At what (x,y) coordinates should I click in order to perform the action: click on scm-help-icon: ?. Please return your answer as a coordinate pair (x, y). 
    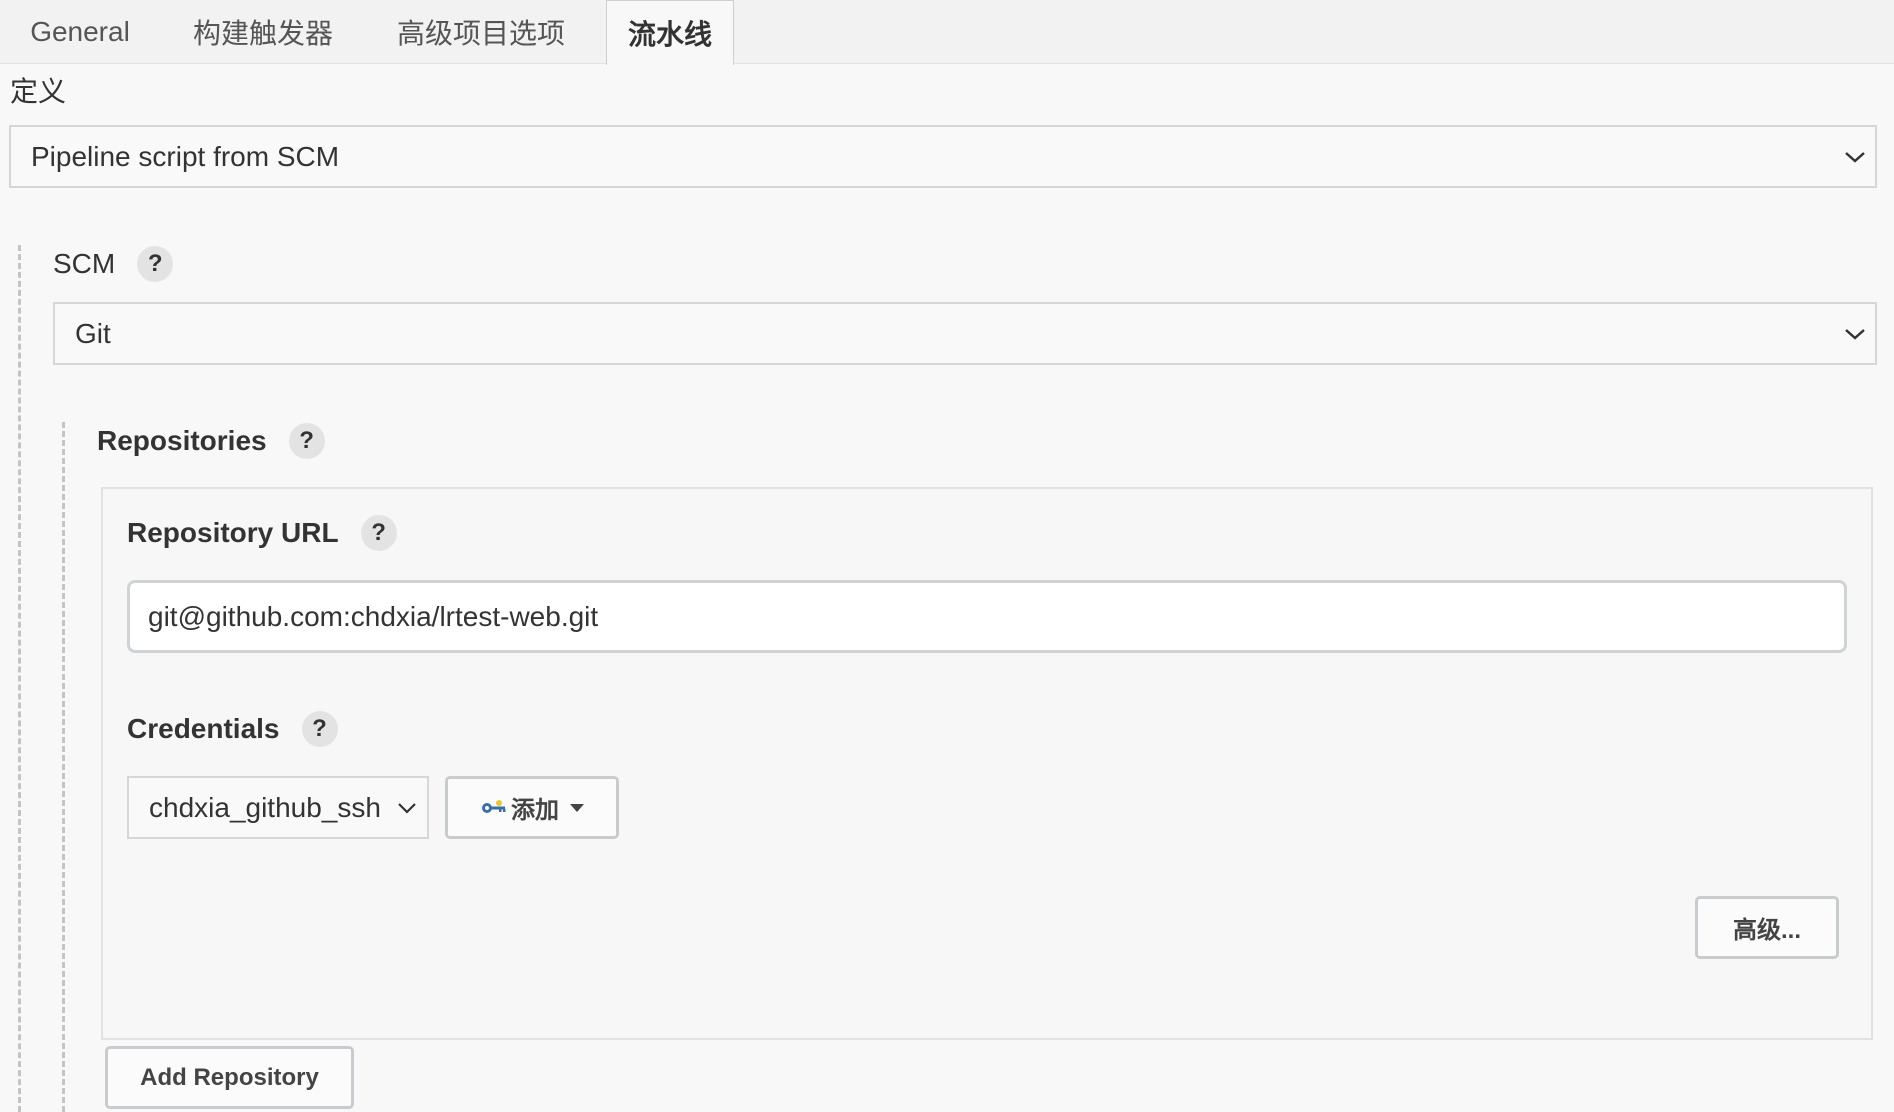
    Looking at the image, I should click on (155, 264).